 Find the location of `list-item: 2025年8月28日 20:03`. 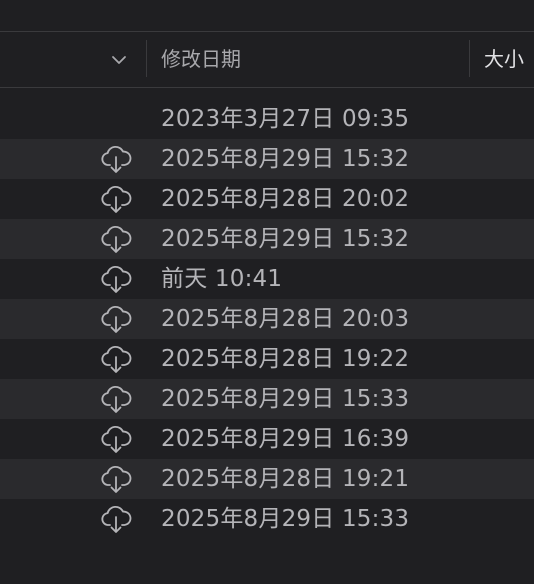

list-item: 2025年8月28日 20:03 is located at coordinates (267, 319).